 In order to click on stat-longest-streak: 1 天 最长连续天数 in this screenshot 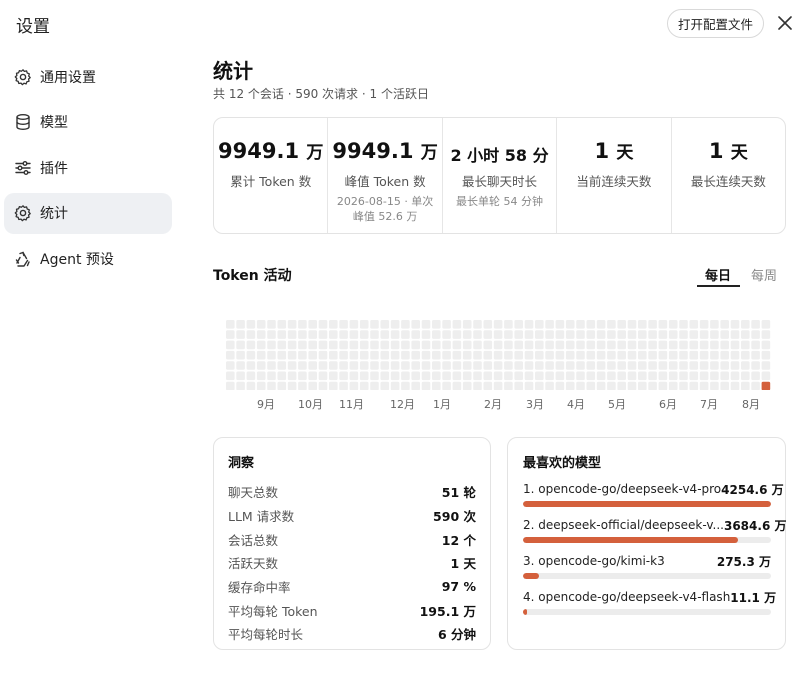, I will do `click(728, 175)`.